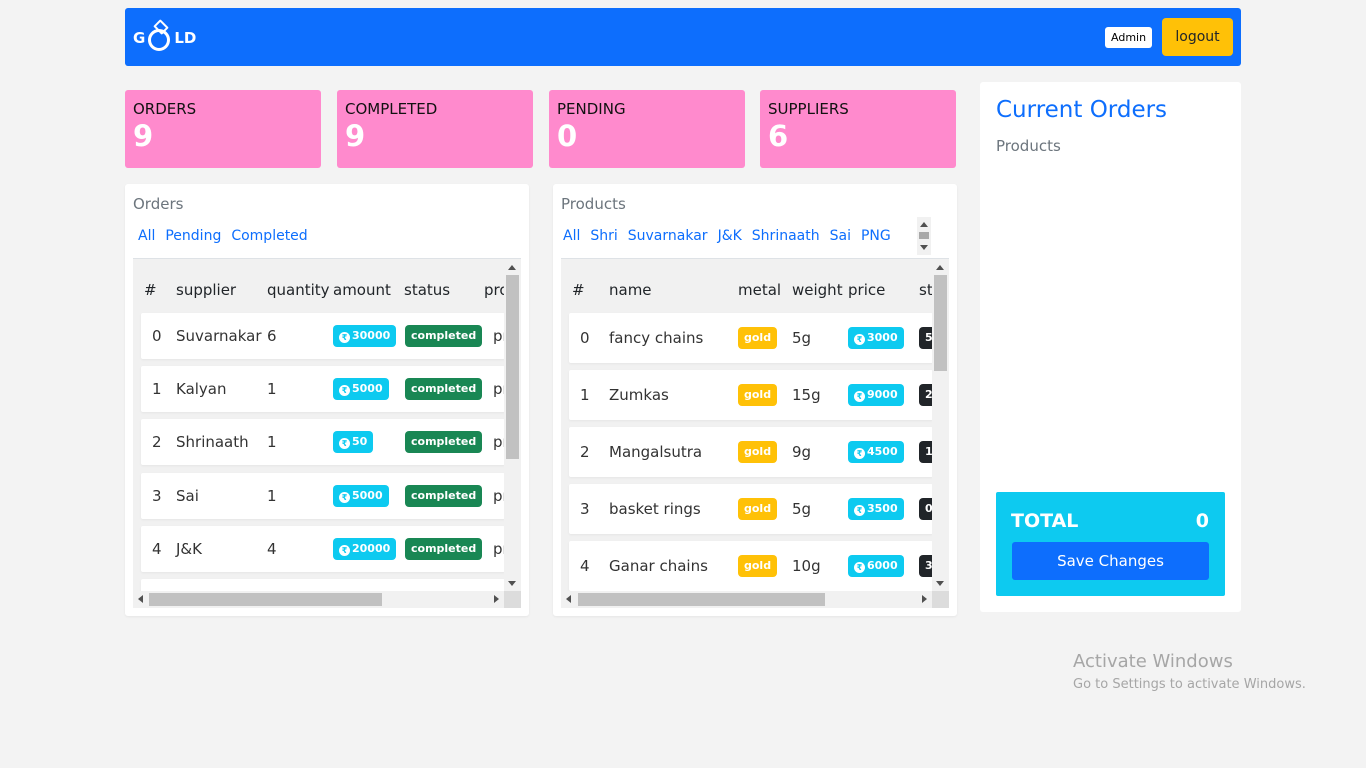  What do you see at coordinates (362, 290) in the screenshot?
I see `col-amount: amount` at bounding box center [362, 290].